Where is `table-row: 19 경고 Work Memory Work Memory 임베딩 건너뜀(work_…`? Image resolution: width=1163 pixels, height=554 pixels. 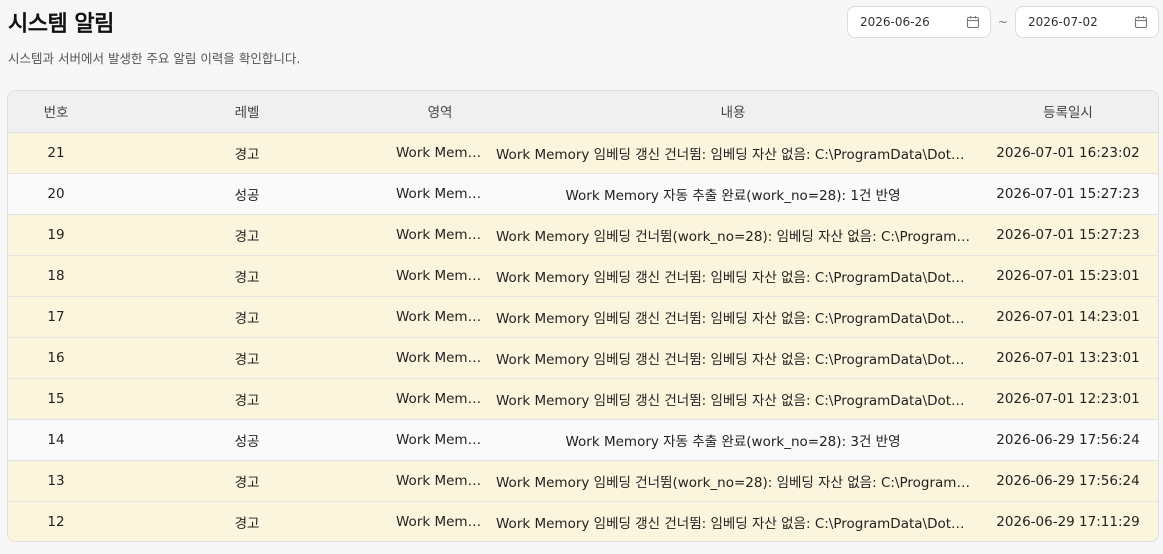
table-row: 19 경고 Work Memory Work Memory 임베딩 건너뜀(work_… is located at coordinates (583, 235).